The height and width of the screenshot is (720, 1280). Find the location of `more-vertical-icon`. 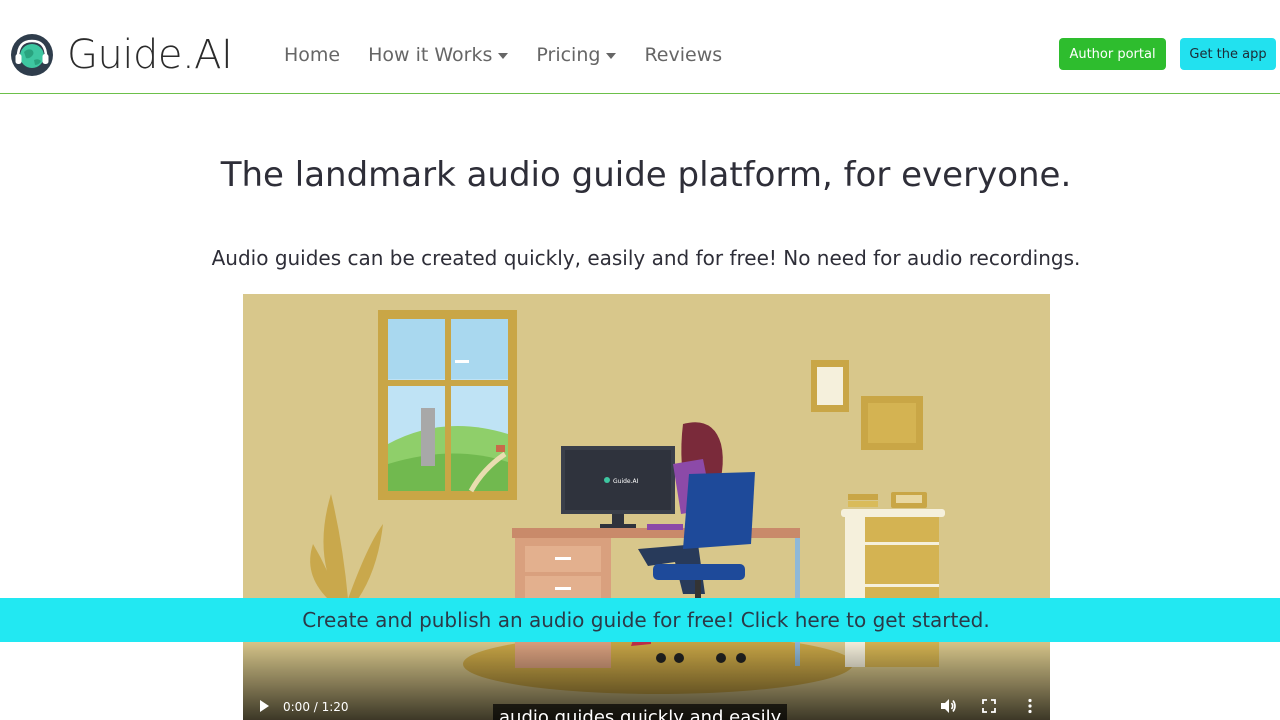

more-vertical-icon is located at coordinates (1030, 706).